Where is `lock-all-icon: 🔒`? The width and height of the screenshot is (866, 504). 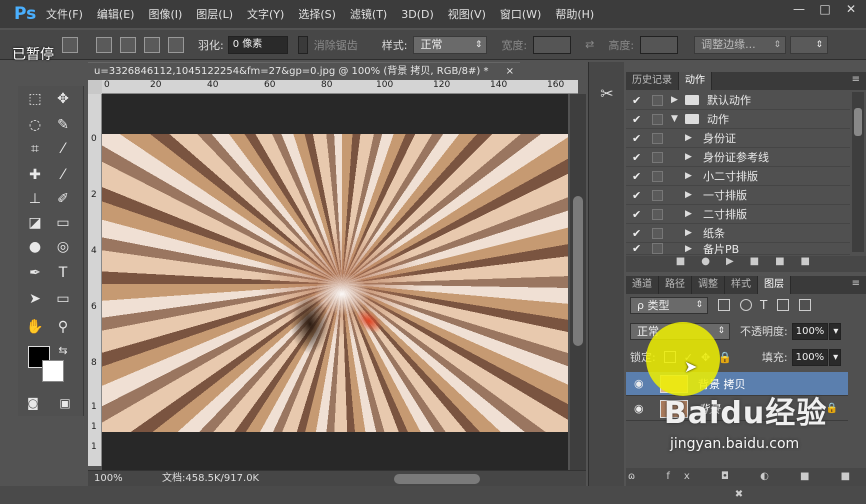 lock-all-icon: 🔒 is located at coordinates (725, 357).